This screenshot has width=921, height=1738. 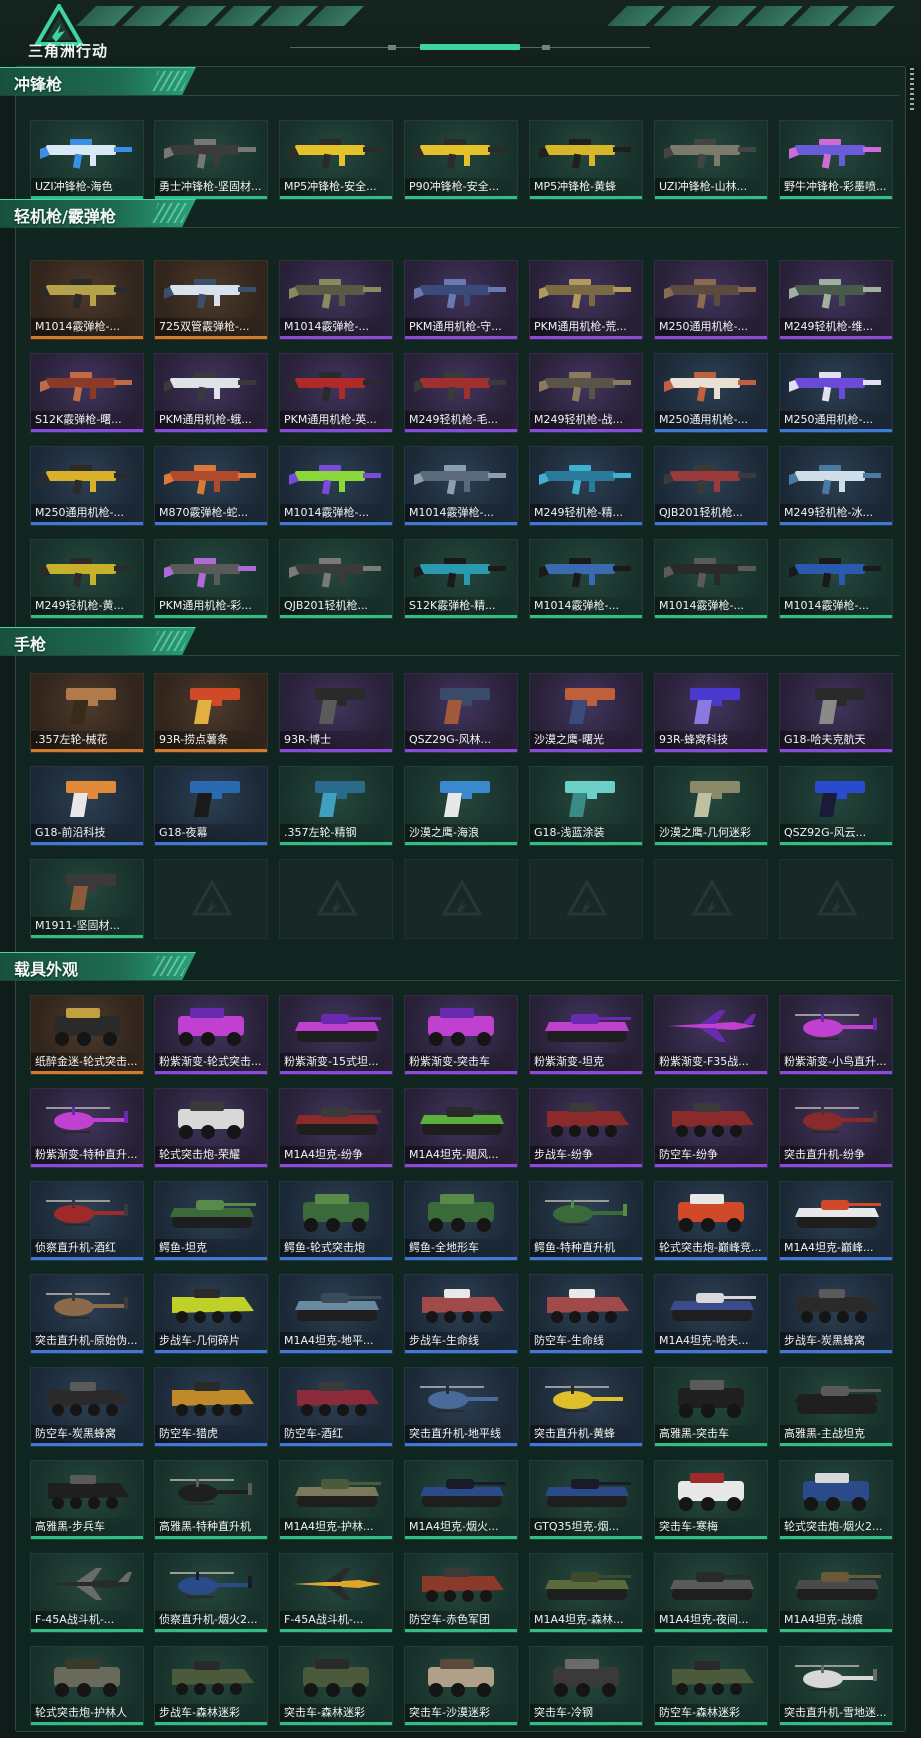 What do you see at coordinates (461, 1221) in the screenshot?
I see `item-card: 鳄鱼-全地形车` at bounding box center [461, 1221].